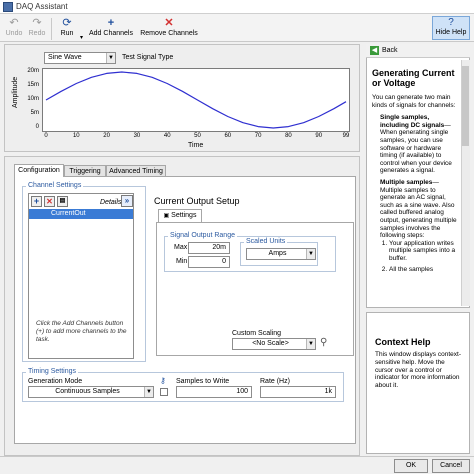 Image resolution: width=474 pixels, height=474 pixels. What do you see at coordinates (51, 29) in the screenshot?
I see `toolbar-separator` at bounding box center [51, 29].